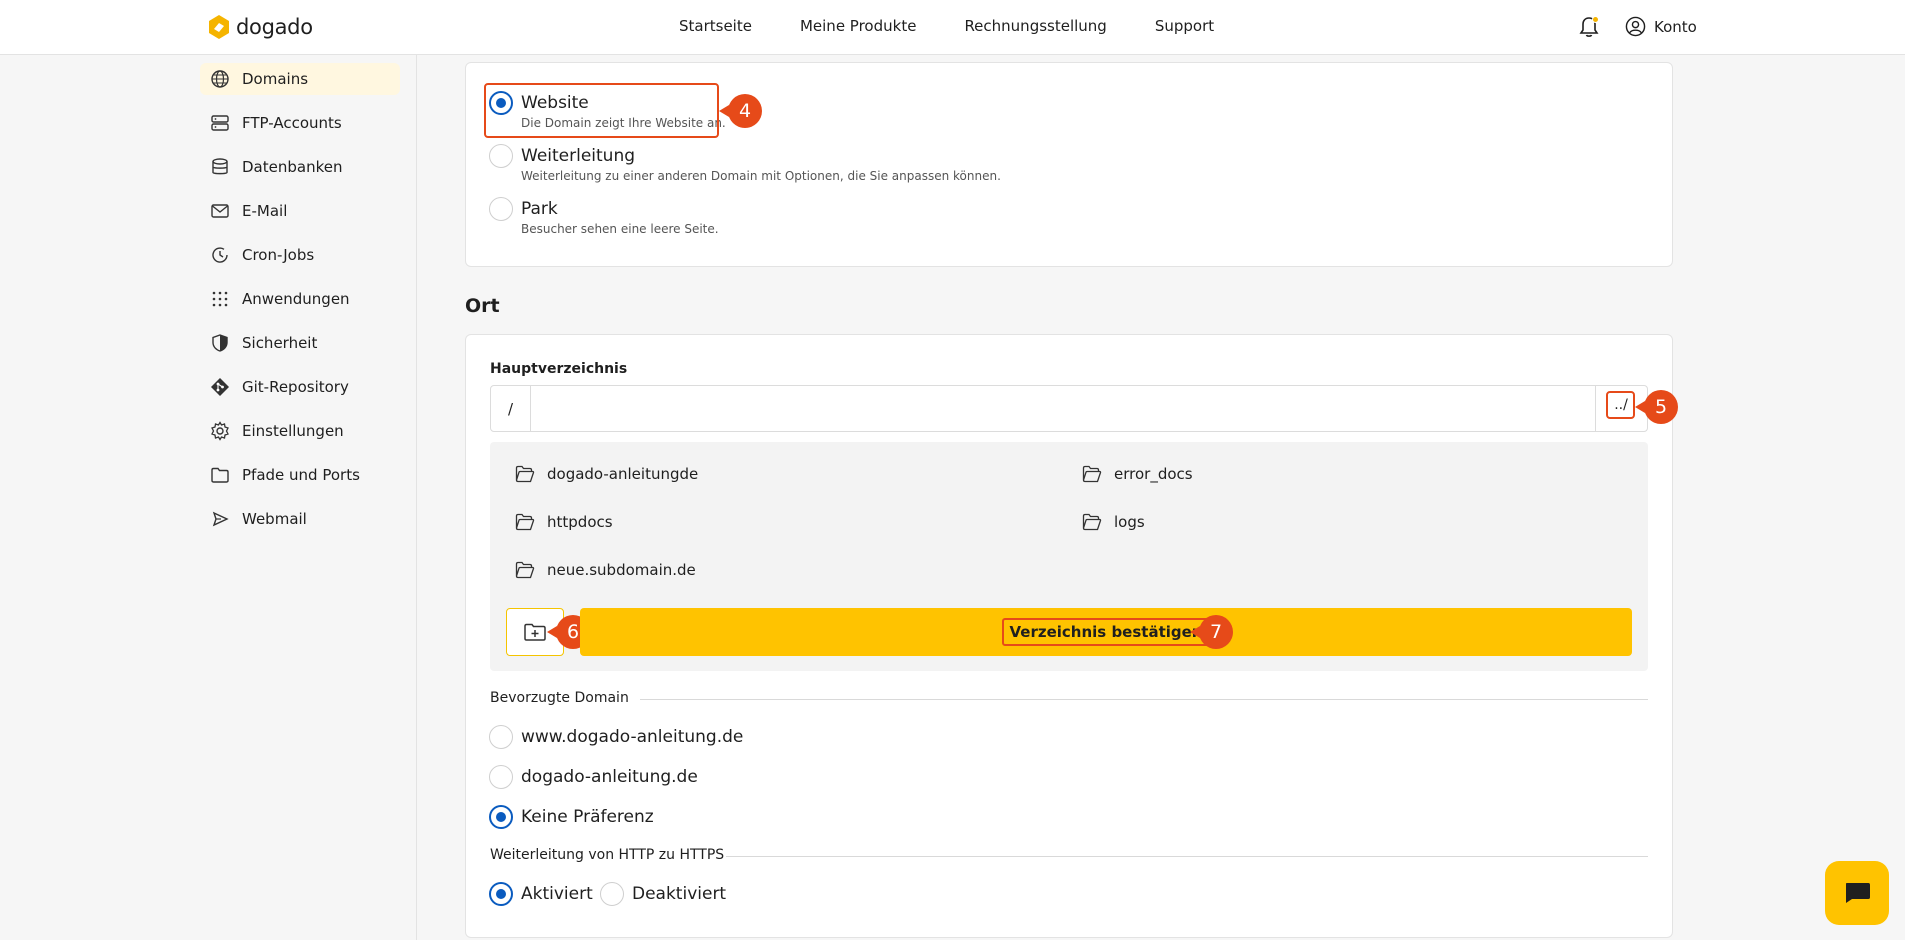  Describe the element at coordinates (1211, 632) in the screenshot. I see `annotation-badge-7: 7` at that location.